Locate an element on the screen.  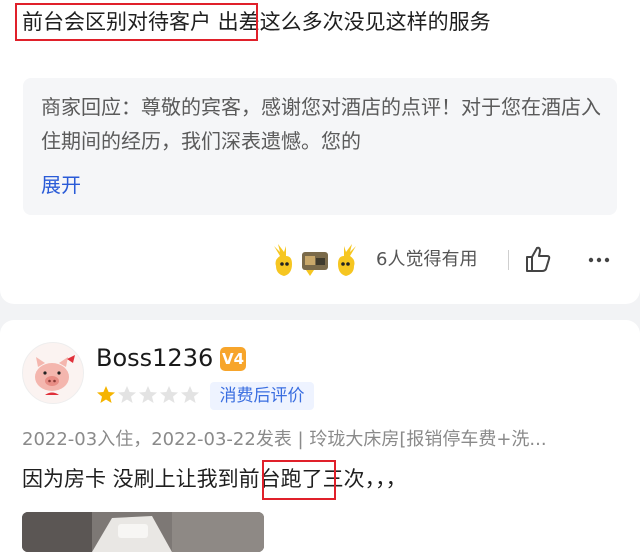
review-photo is located at coordinates (143, 532).